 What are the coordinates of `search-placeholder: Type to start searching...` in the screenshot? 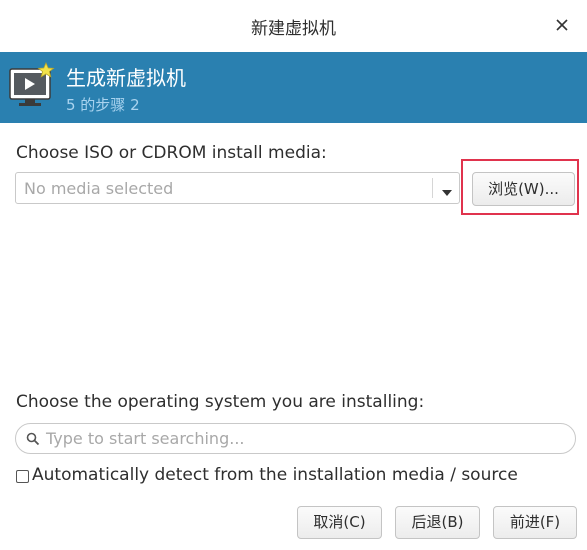 It's located at (145, 438).